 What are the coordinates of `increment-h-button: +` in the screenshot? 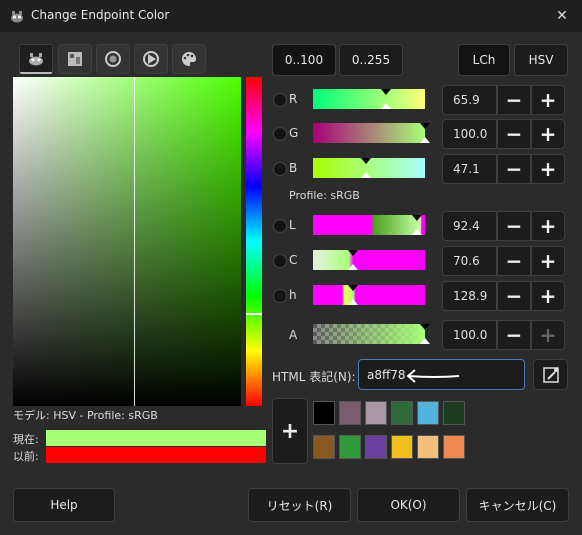 It's located at (548, 296).